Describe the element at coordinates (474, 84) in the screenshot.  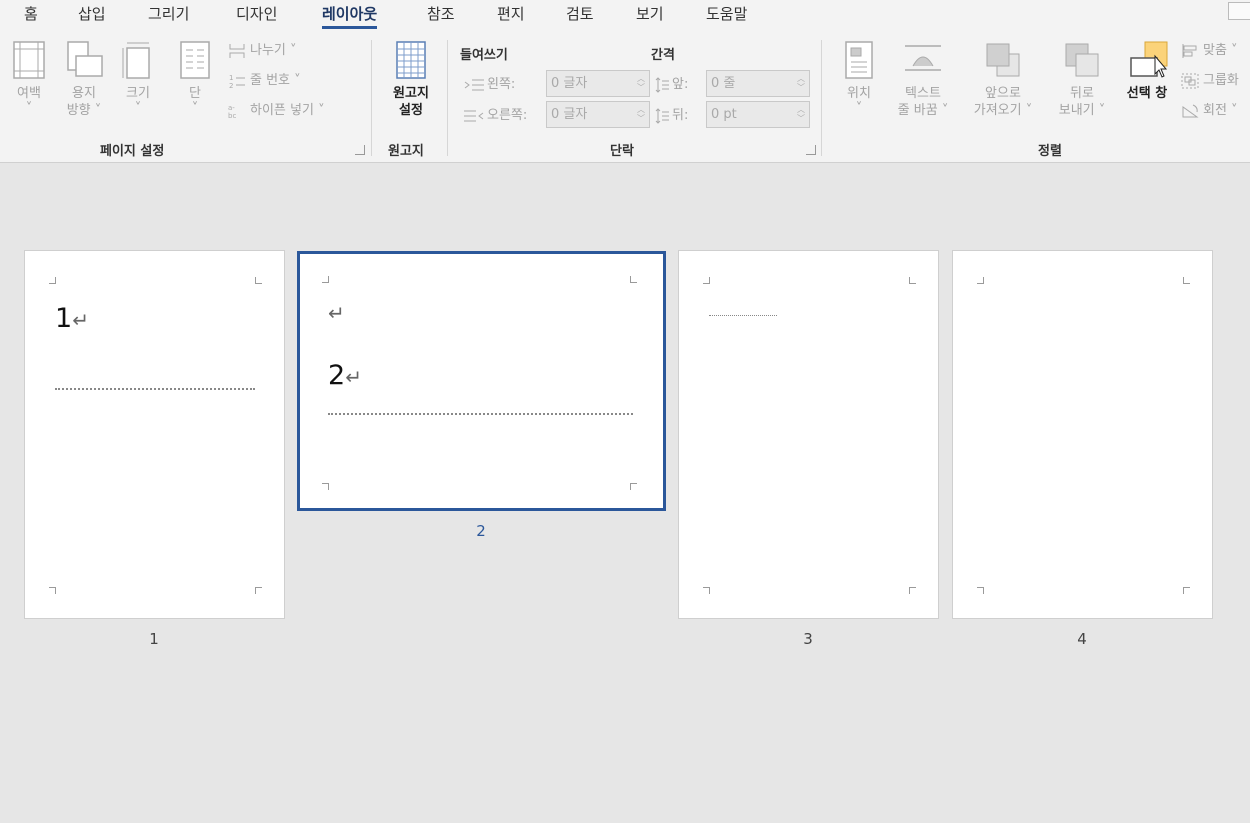
I see `indent-left-icon` at that location.